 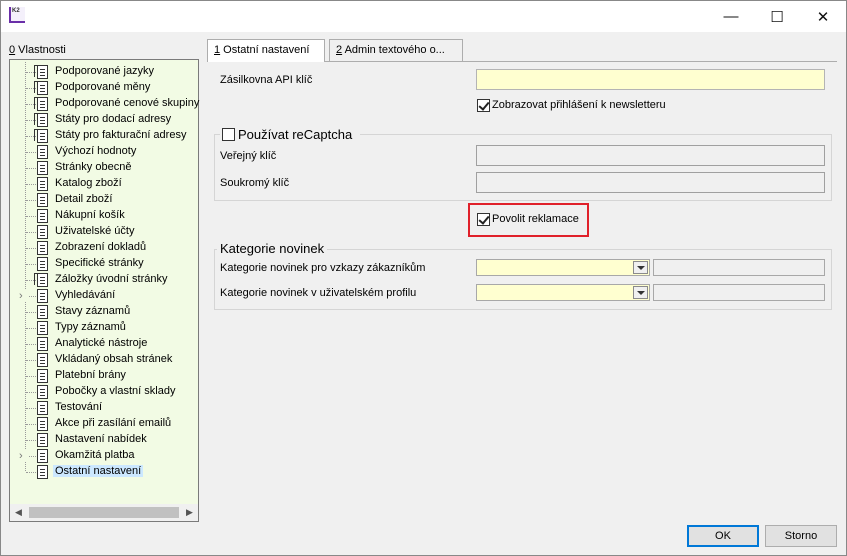 What do you see at coordinates (93, 311) in the screenshot?
I see `tree-item-label: Stavy záznamů` at bounding box center [93, 311].